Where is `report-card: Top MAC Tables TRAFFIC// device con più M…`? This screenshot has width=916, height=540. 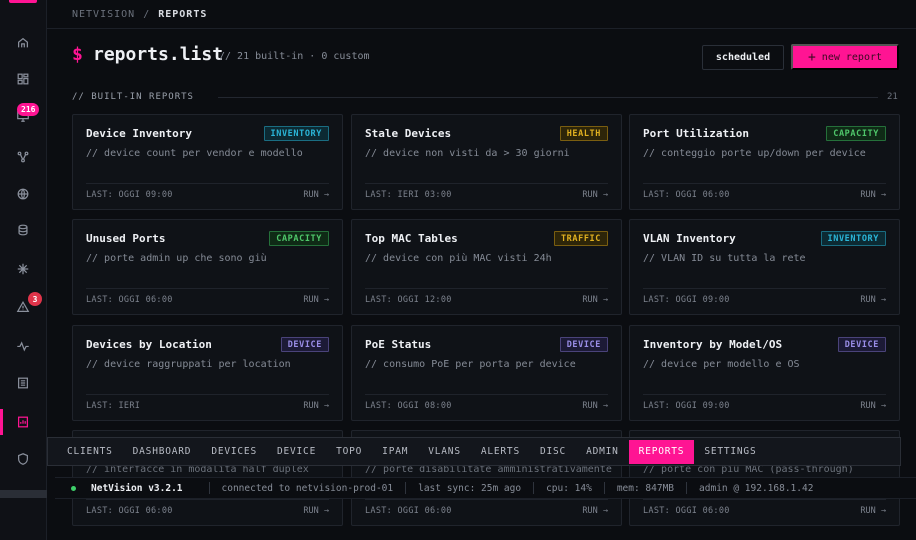
report-card: Top MAC Tables TRAFFIC// device con più M… is located at coordinates (486, 267).